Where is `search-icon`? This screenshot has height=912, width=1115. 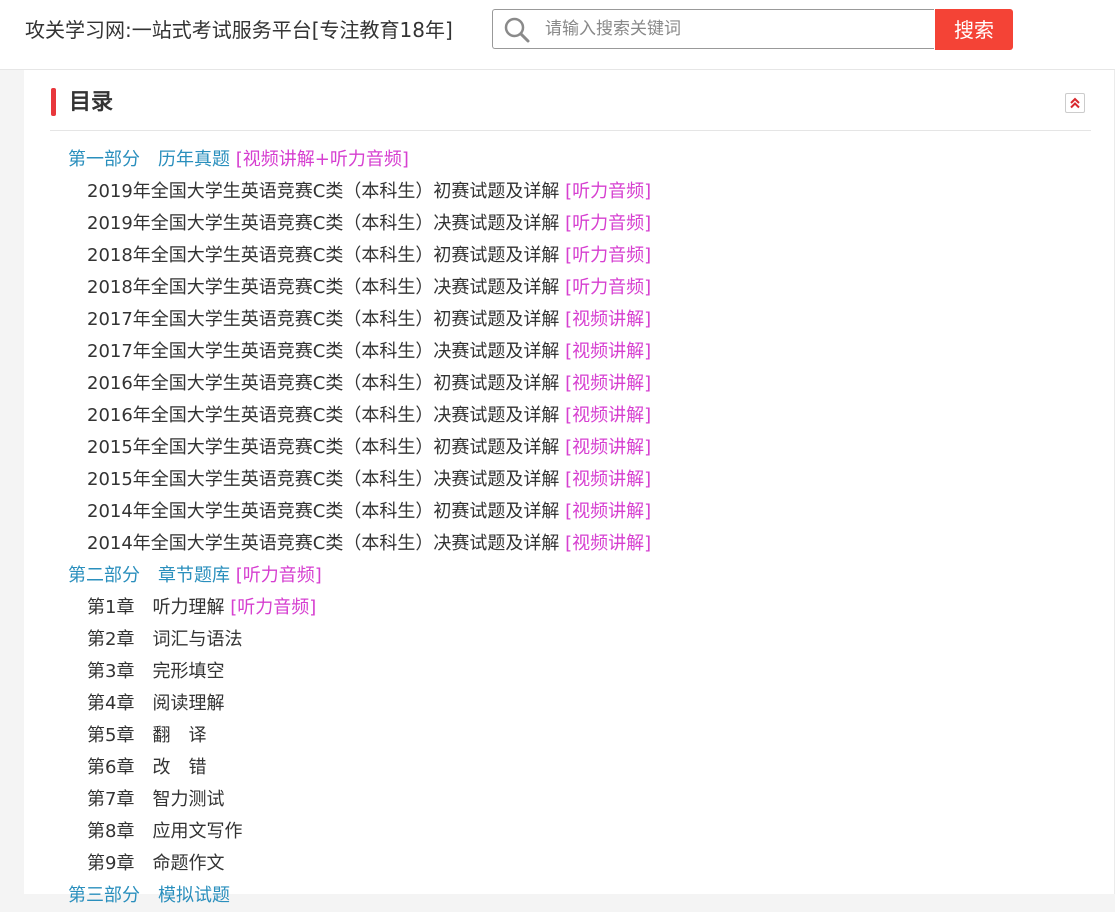
search-icon is located at coordinates (517, 30).